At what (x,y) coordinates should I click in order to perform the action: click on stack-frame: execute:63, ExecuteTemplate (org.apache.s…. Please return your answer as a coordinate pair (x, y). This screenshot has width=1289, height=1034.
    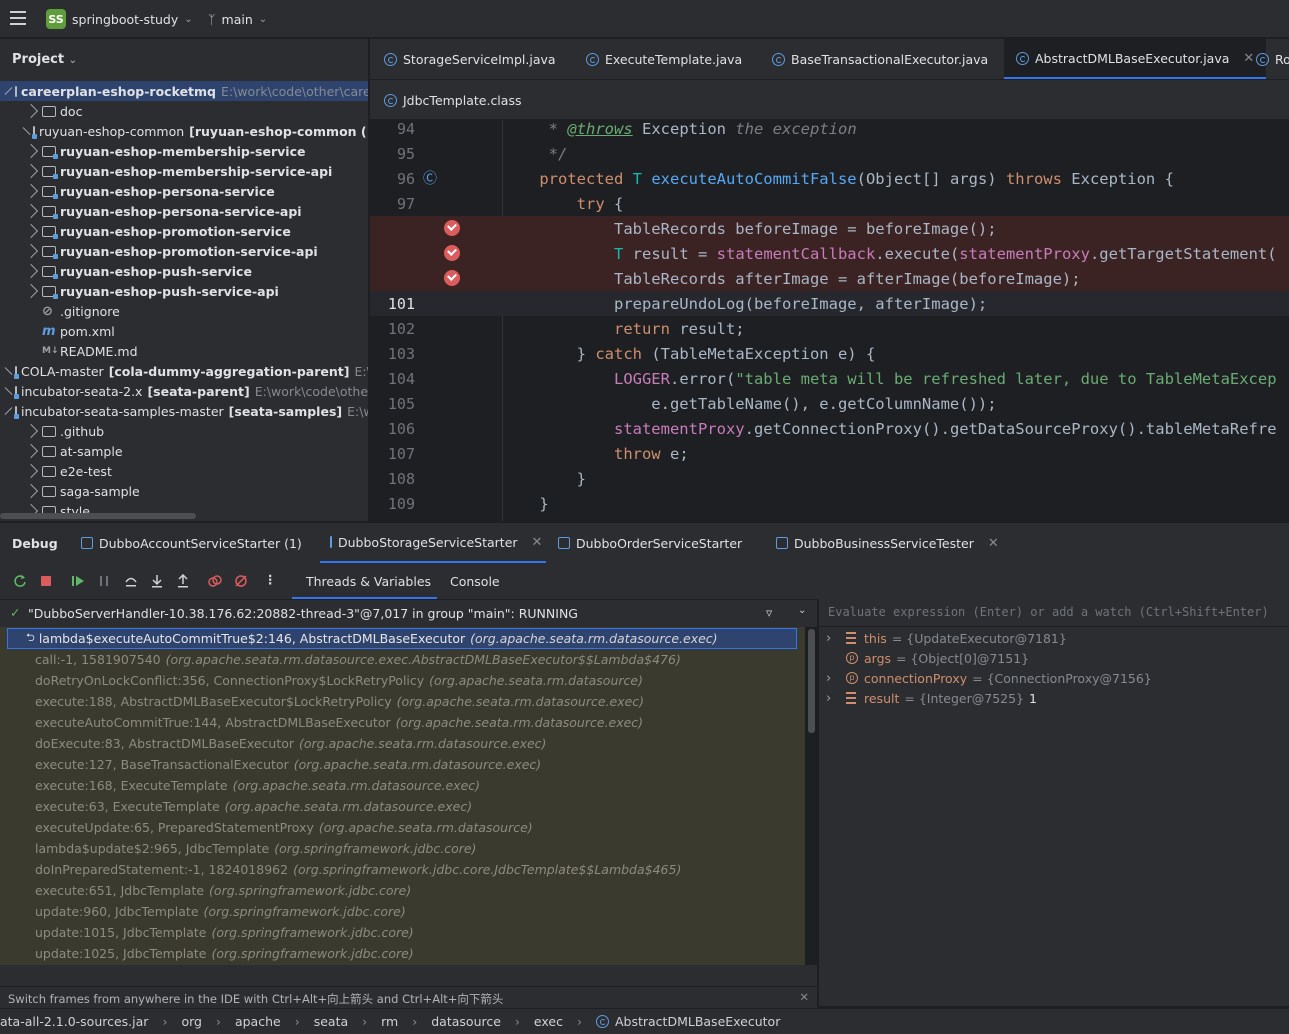
    Looking at the image, I should click on (402, 806).